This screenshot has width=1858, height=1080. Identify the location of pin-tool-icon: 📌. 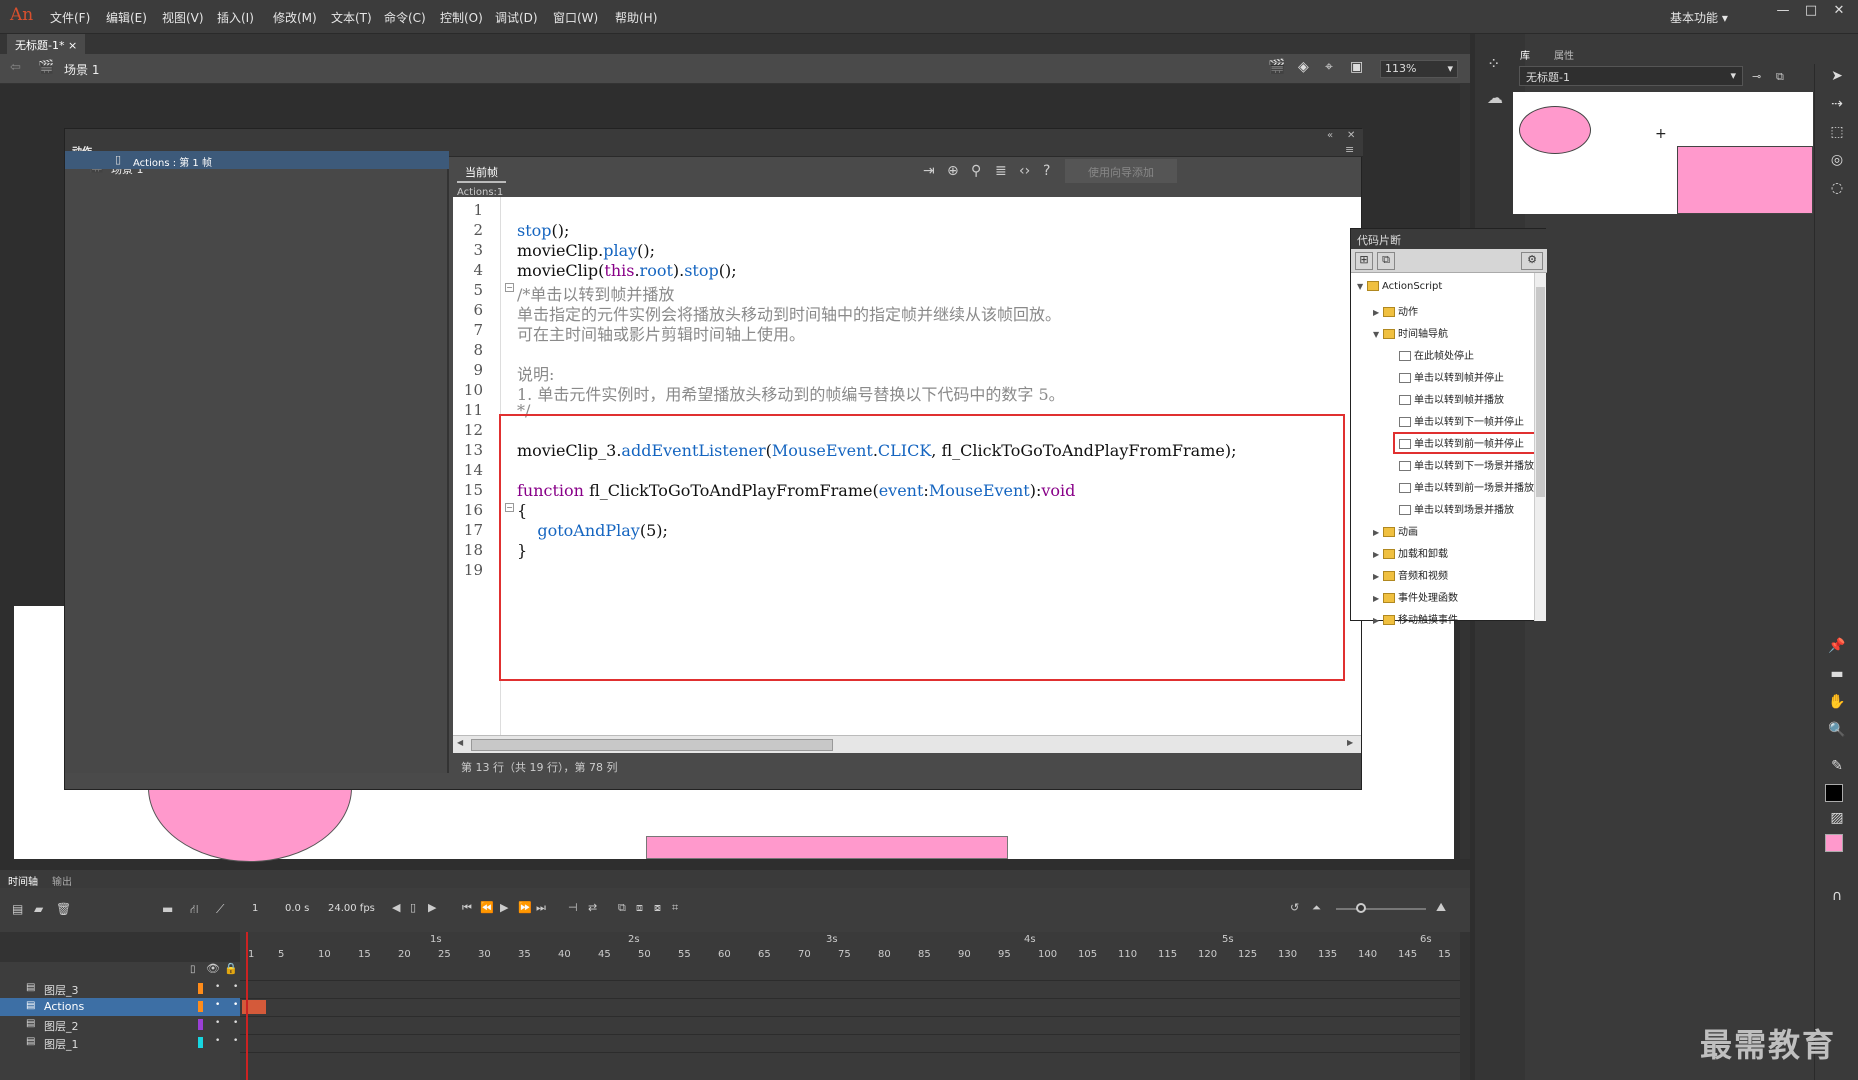
(1837, 648).